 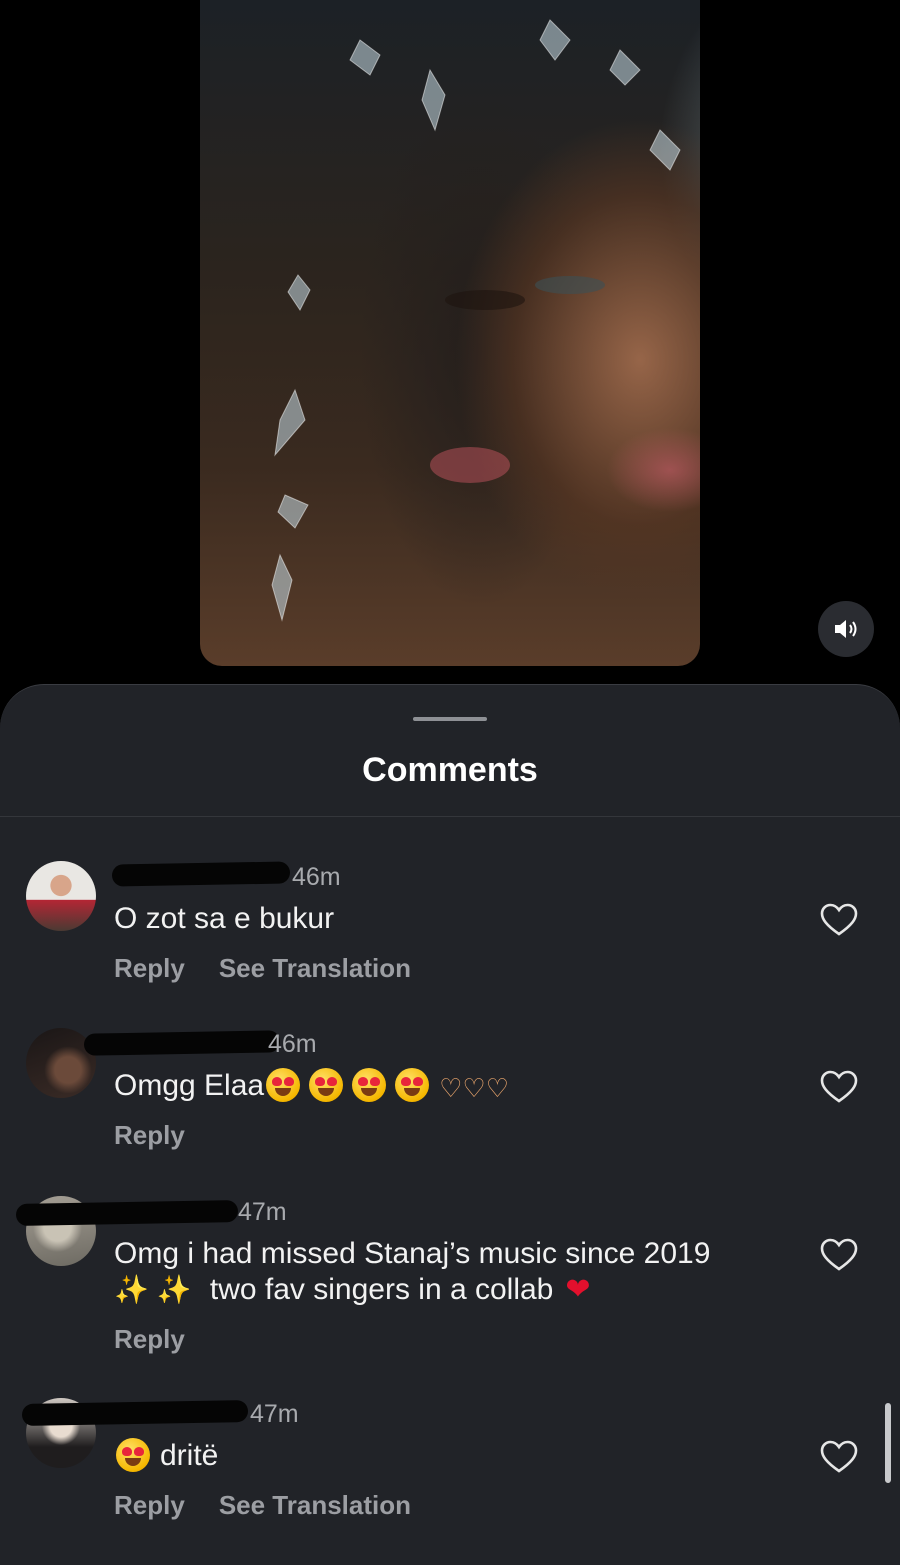 What do you see at coordinates (888, 1443) in the screenshot?
I see `scrollbar` at bounding box center [888, 1443].